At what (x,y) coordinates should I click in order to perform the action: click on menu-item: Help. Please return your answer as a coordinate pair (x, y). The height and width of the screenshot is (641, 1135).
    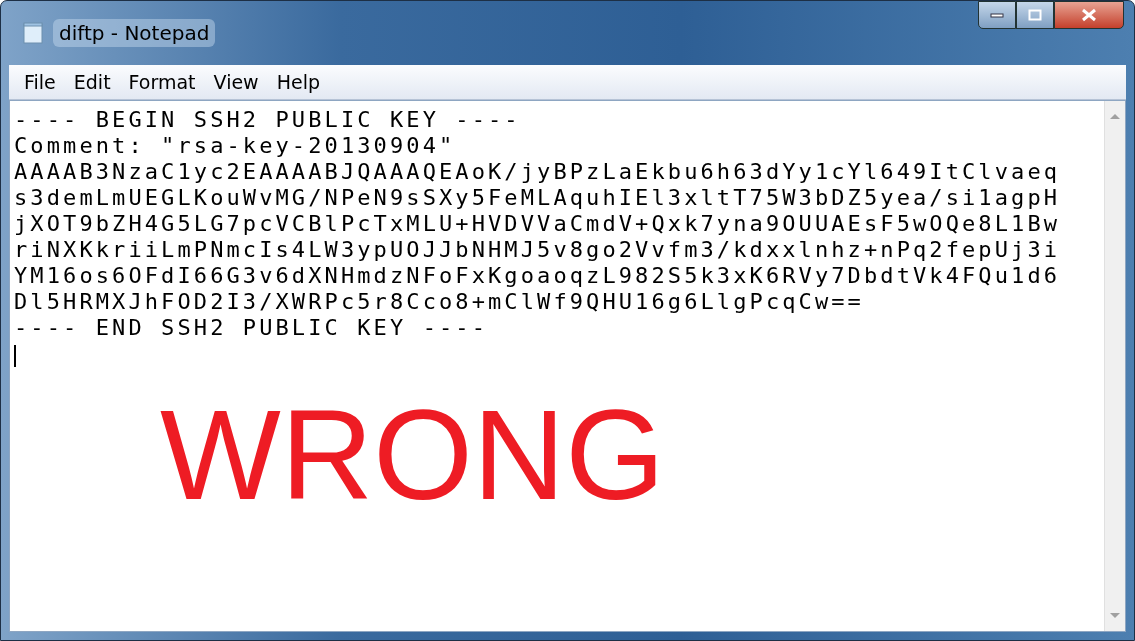
    Looking at the image, I should click on (298, 82).